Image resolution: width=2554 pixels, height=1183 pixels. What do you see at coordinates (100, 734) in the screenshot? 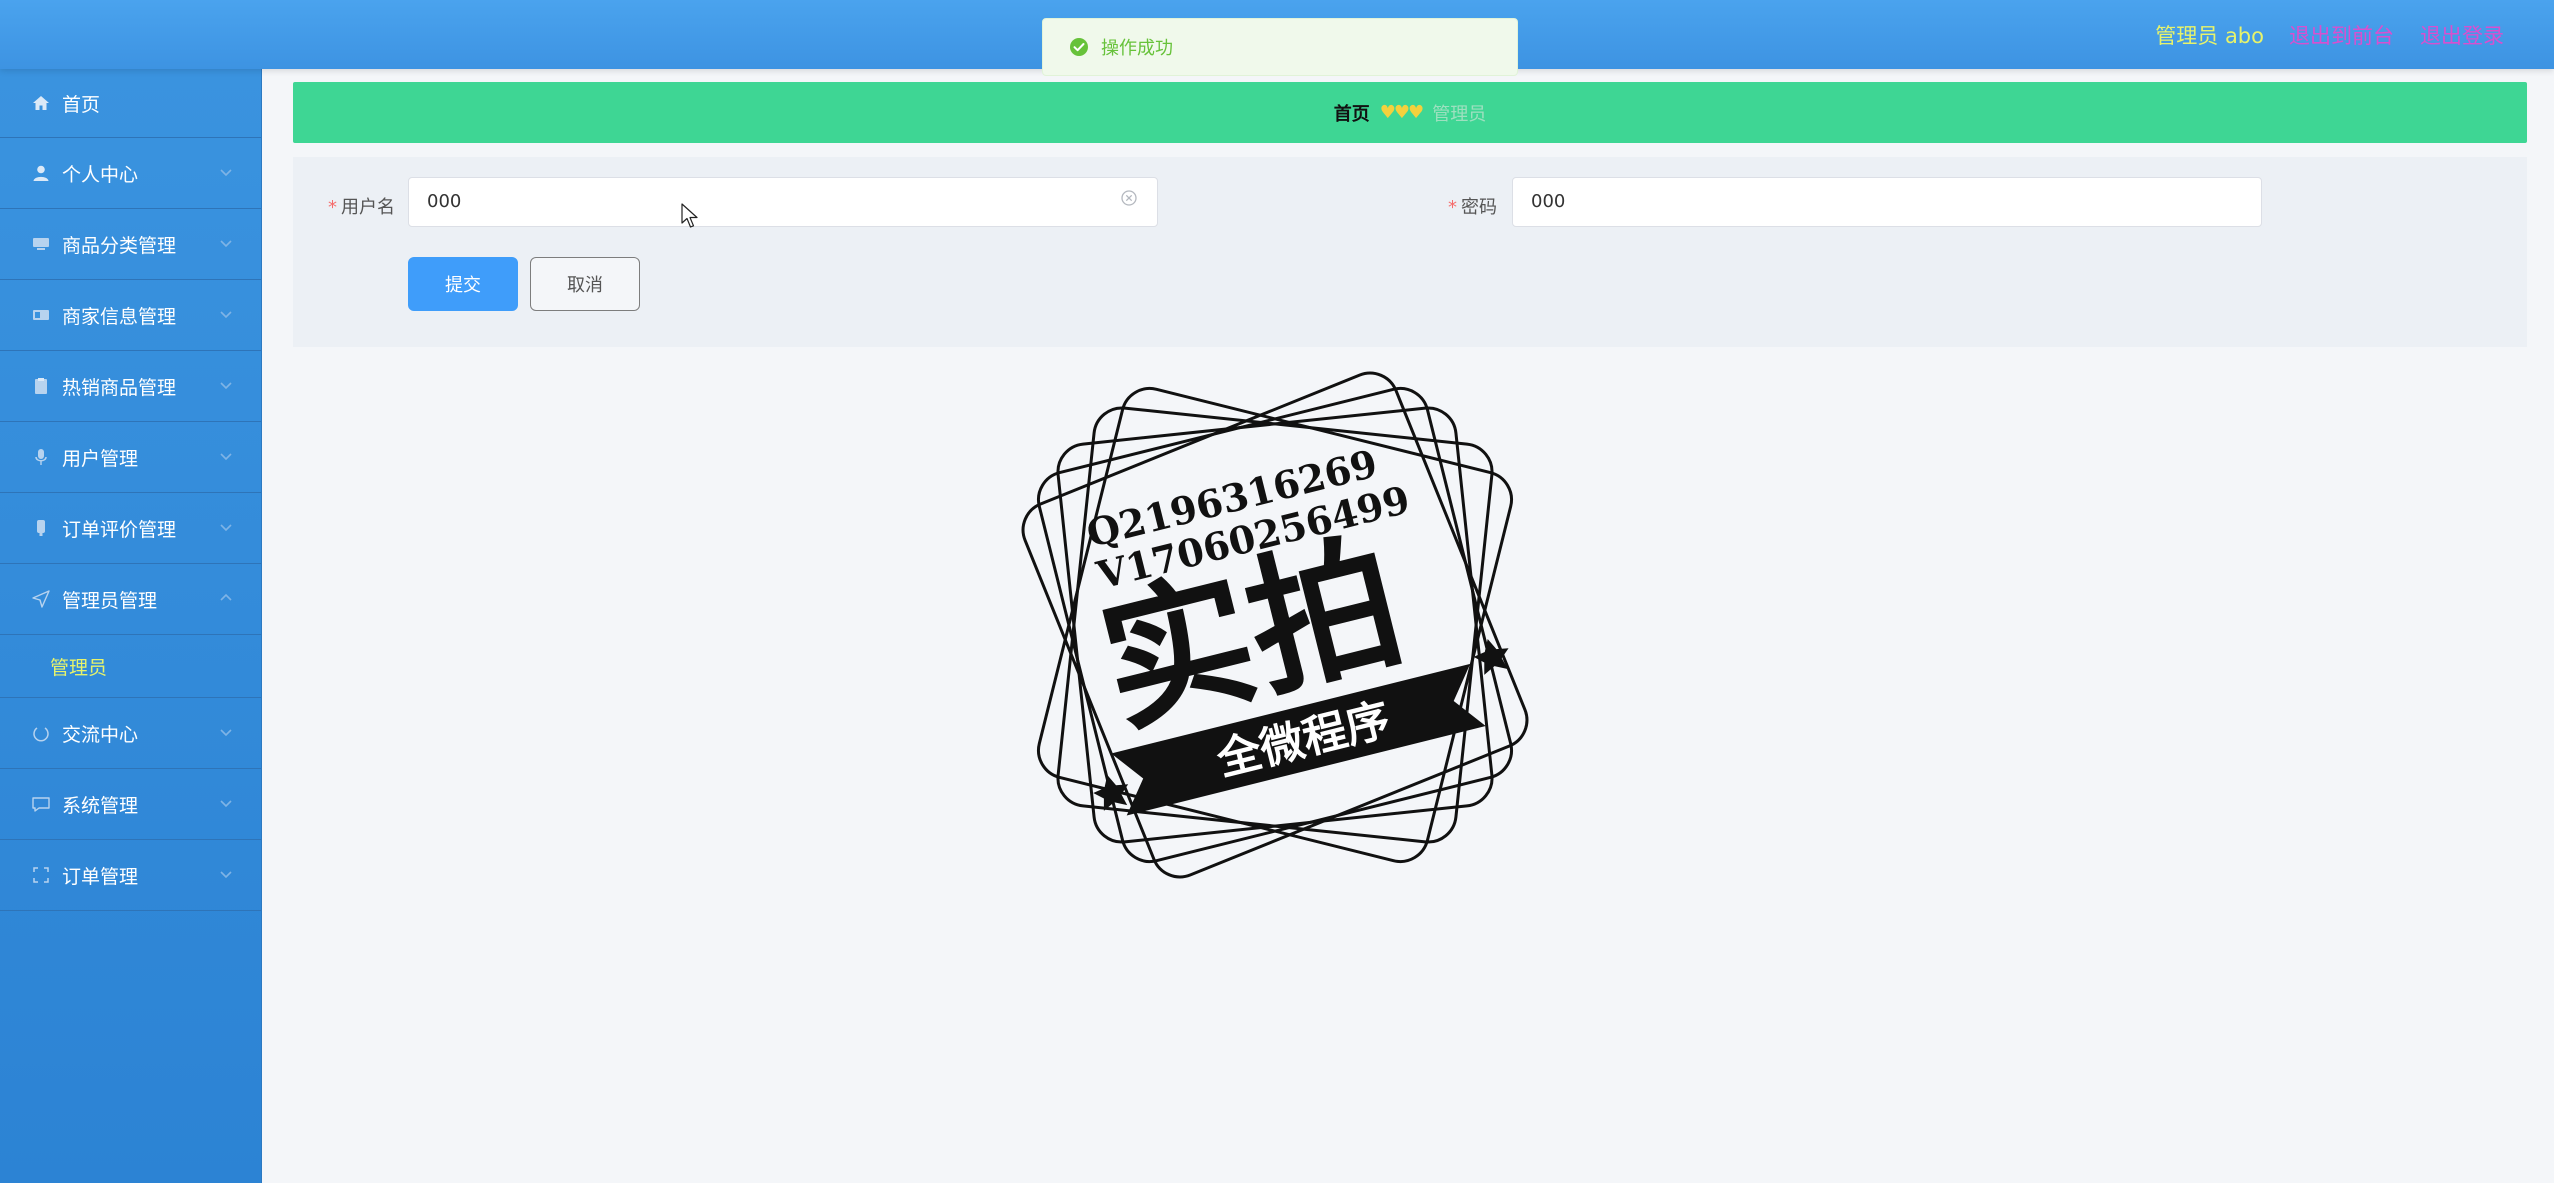
I see `sidebar-item-label: 交流中心` at bounding box center [100, 734].